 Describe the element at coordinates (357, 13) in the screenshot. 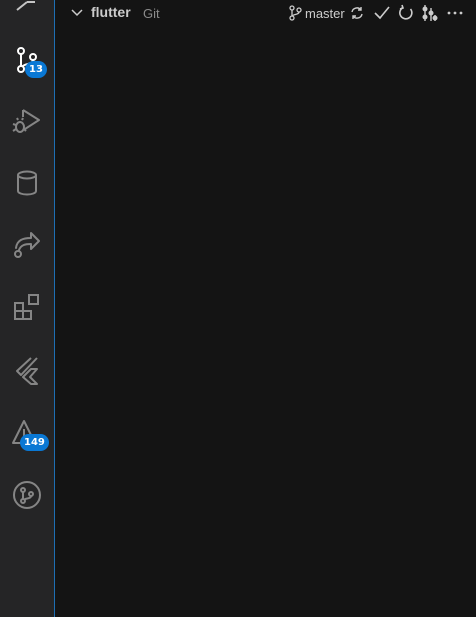

I see `sync-icon` at that location.